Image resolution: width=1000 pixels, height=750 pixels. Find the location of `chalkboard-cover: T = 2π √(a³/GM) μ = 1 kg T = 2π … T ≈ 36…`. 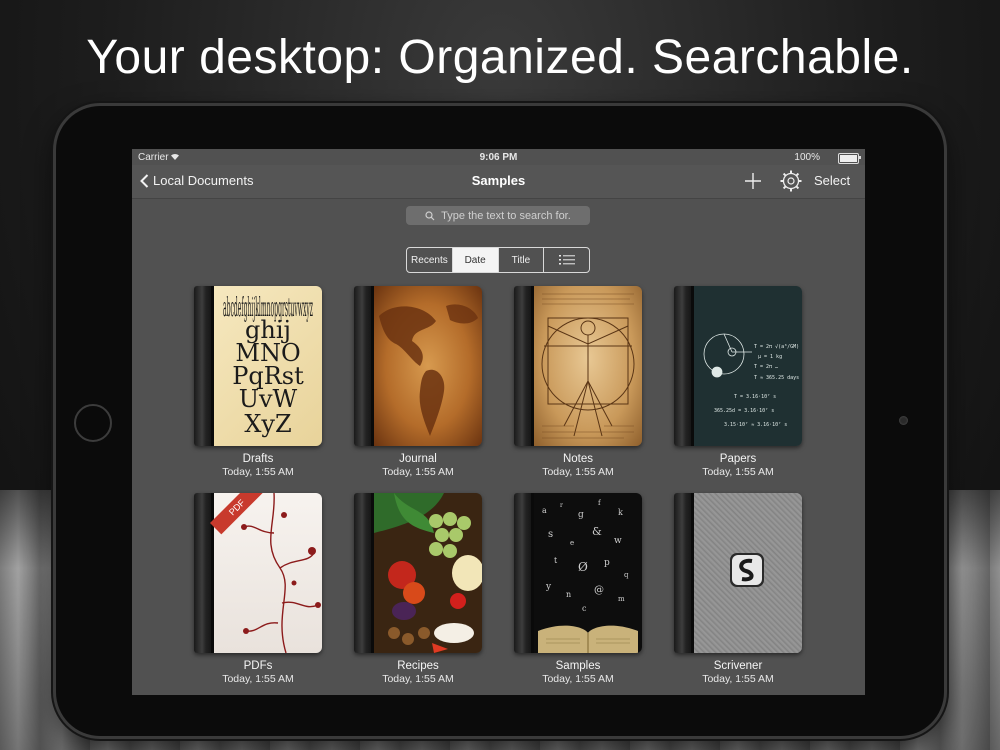

chalkboard-cover: T = 2π √(a³/GM) μ = 1 kg T = 2π … T ≈ 36… is located at coordinates (748, 366).